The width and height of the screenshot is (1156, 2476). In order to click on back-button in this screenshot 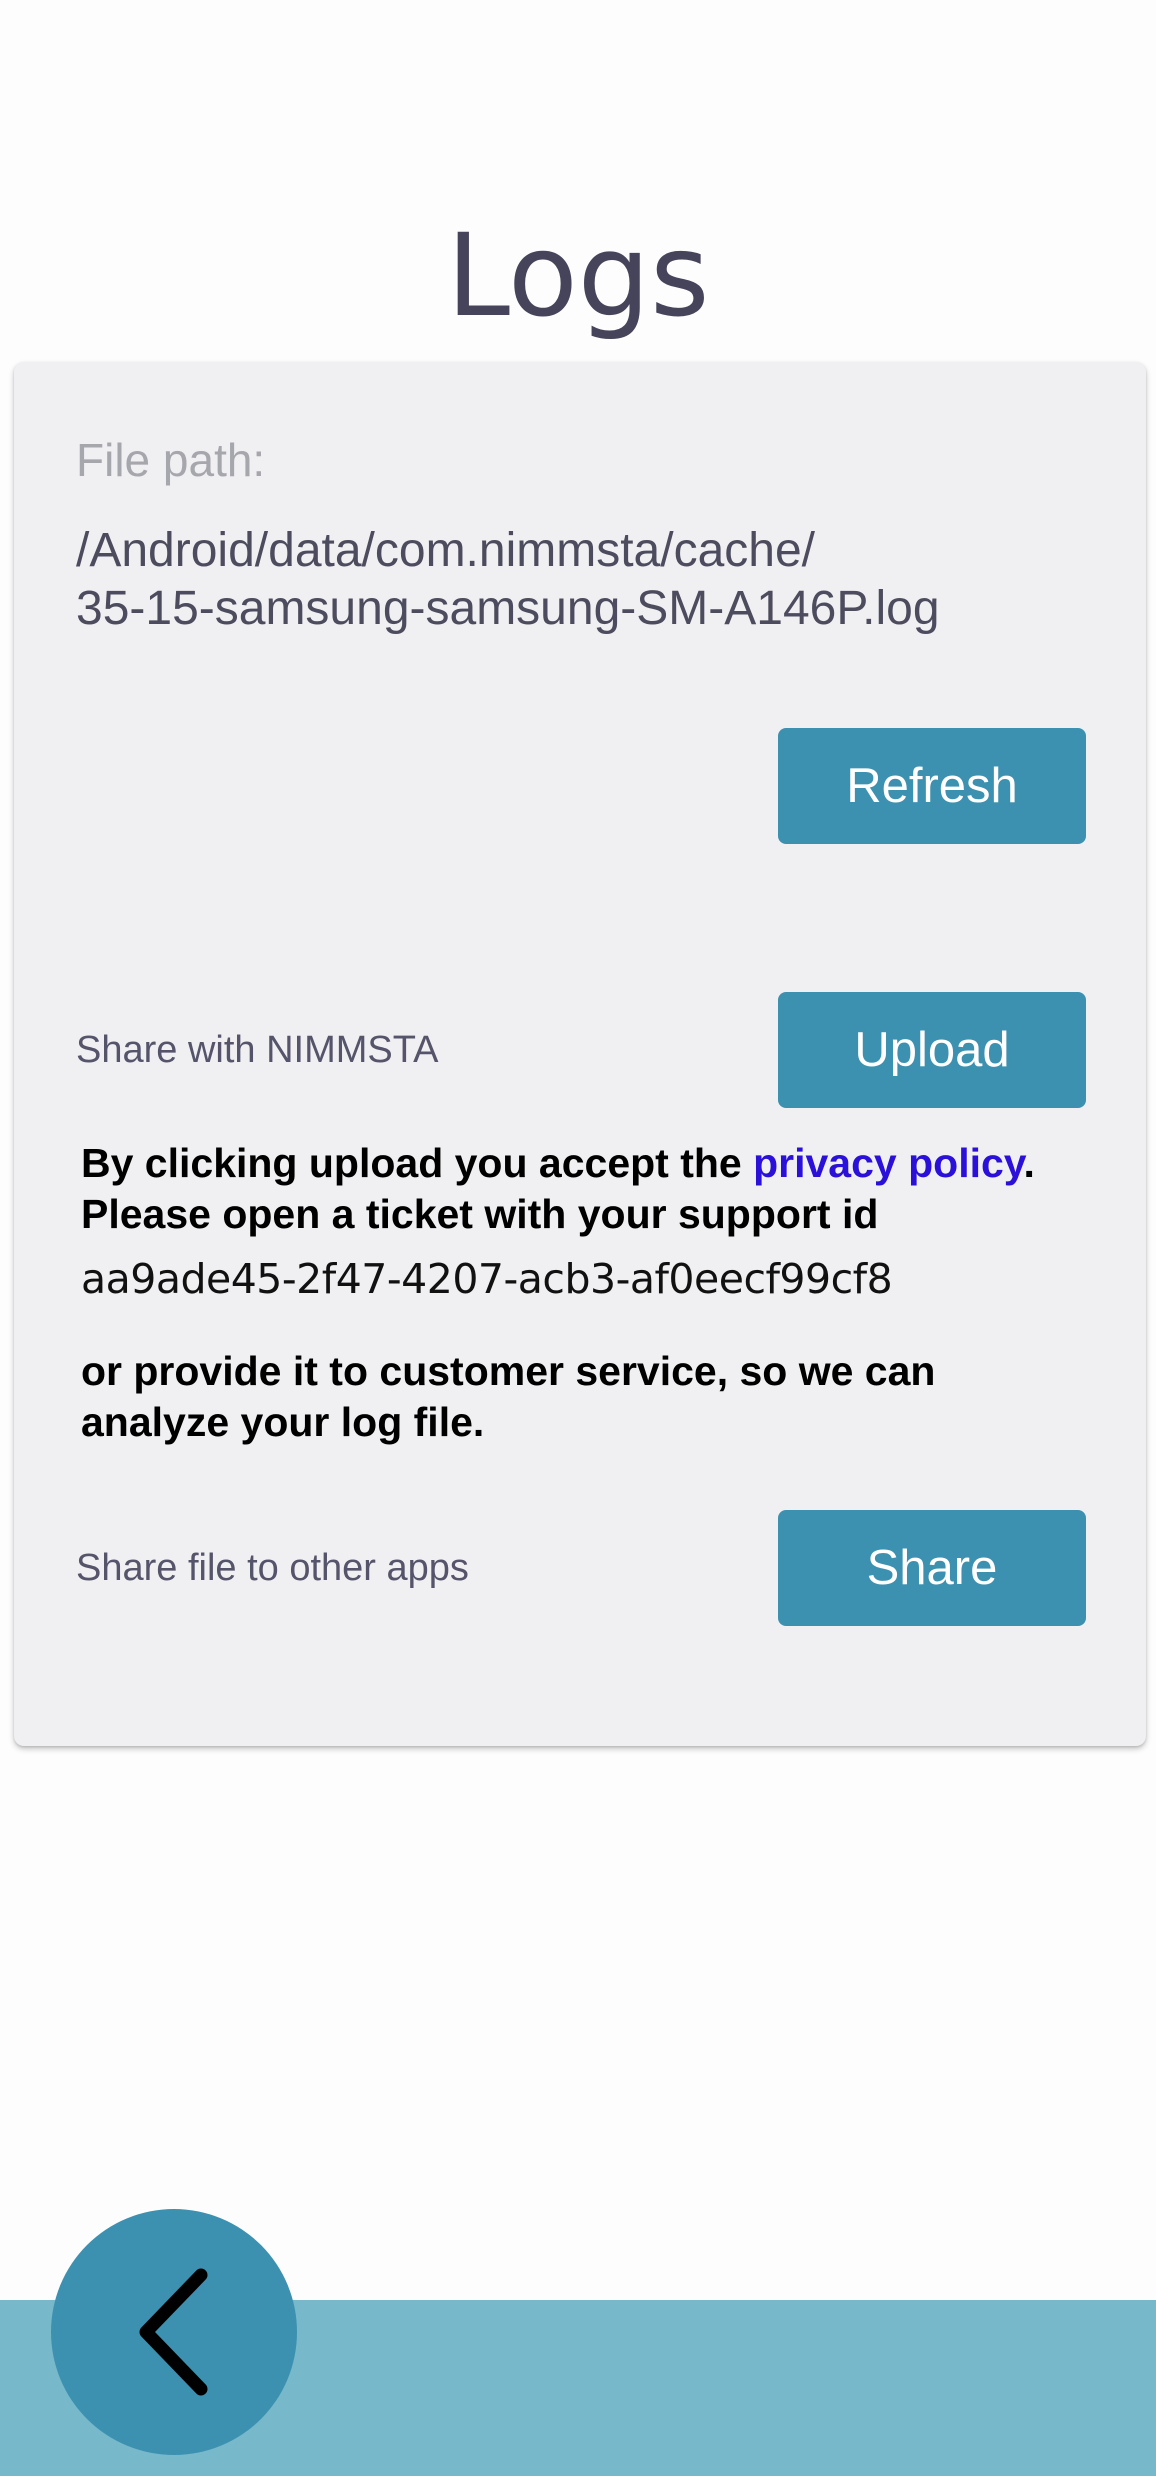, I will do `click(174, 2332)`.